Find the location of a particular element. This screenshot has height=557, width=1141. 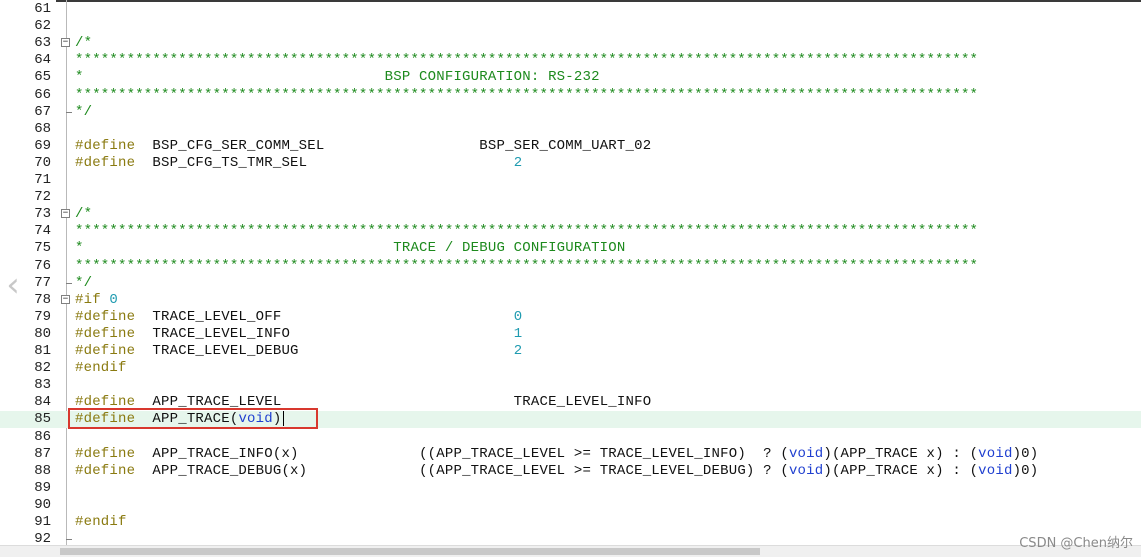

numeric-literal: 0 is located at coordinates (518, 316).